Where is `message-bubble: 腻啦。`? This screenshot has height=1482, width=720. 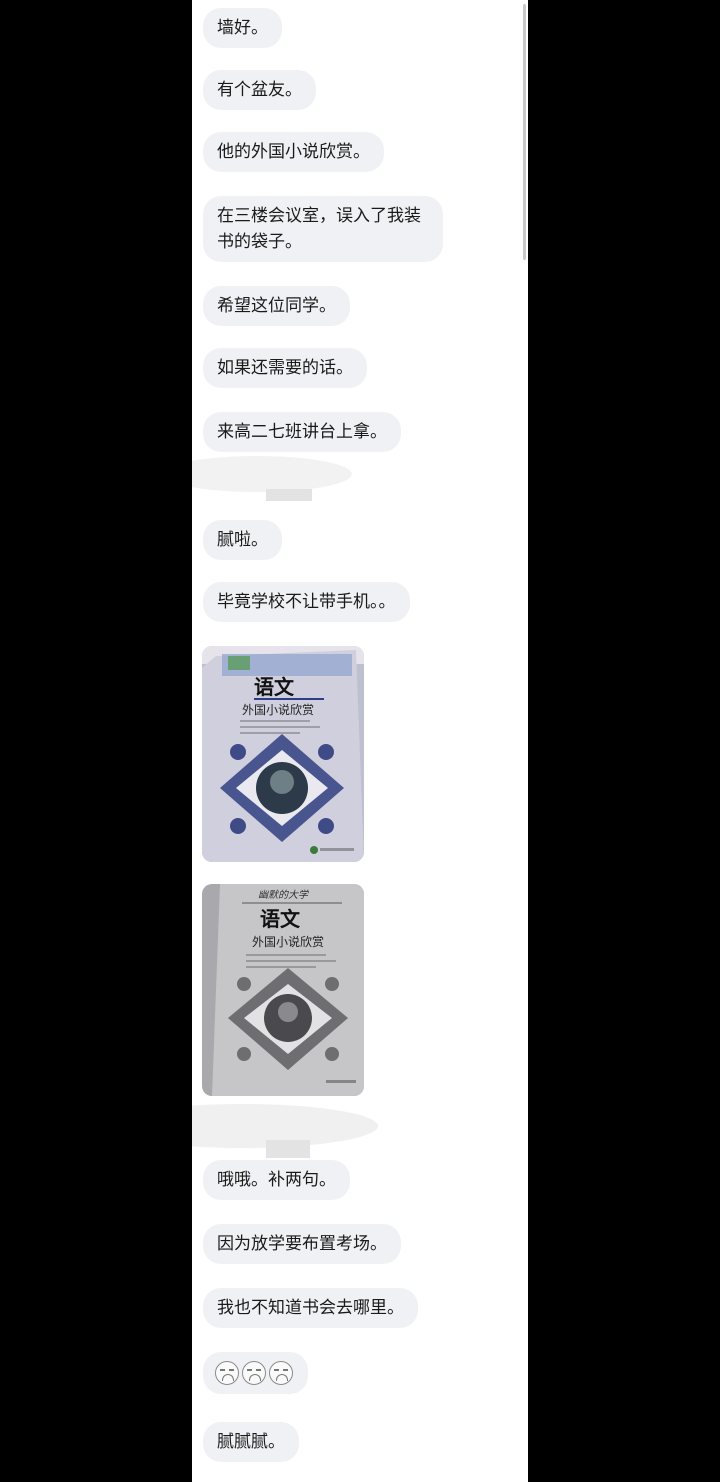
message-bubble: 腻啦。 is located at coordinates (242, 540).